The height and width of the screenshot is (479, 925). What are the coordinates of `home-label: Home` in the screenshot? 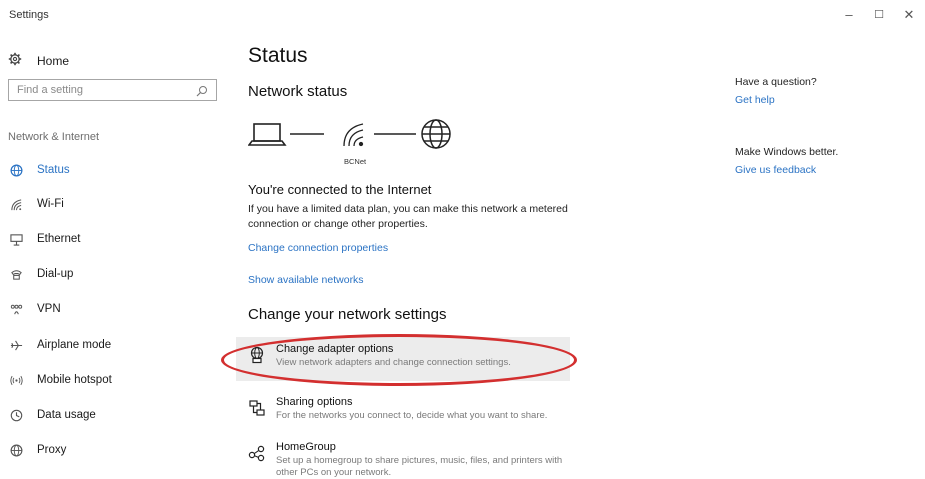 It's located at (53, 60).